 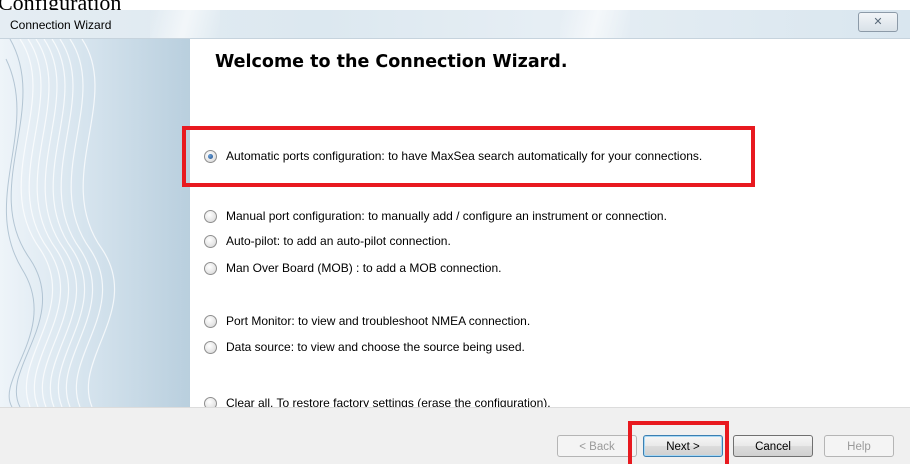 I want to click on cancel-button: Cancel, so click(x=773, y=446).